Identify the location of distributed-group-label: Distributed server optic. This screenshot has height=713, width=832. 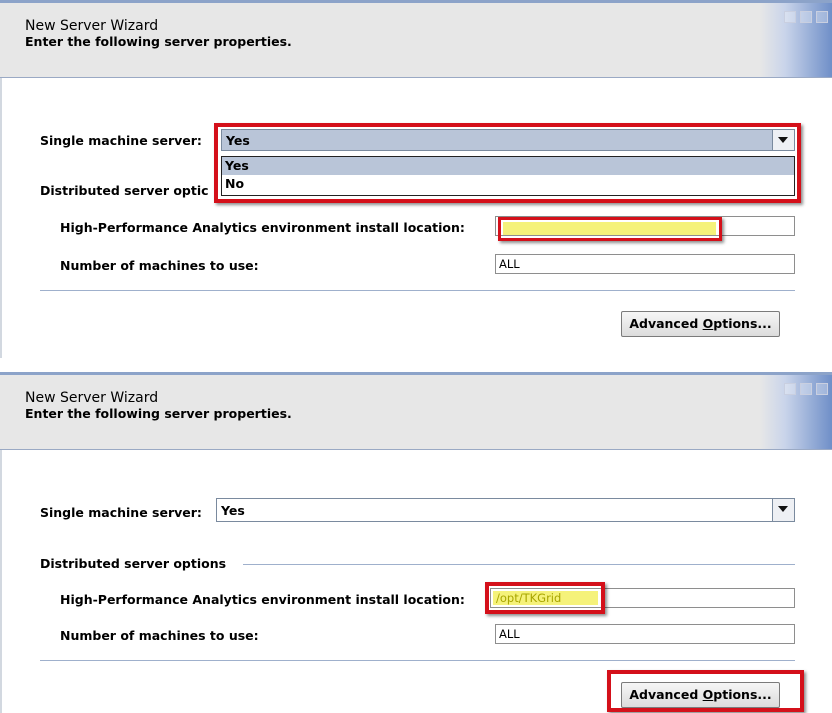
(124, 190).